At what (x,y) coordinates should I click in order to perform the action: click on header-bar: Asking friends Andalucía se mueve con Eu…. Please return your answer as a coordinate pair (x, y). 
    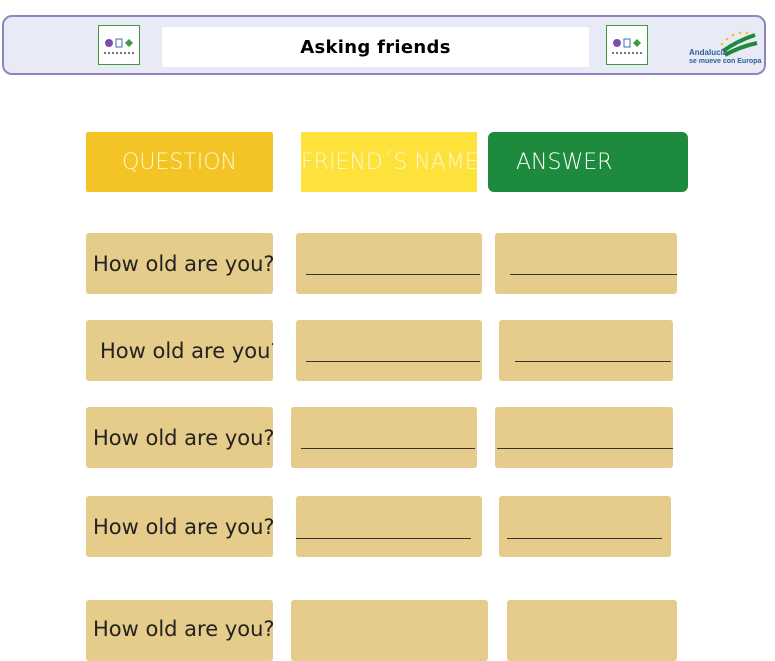
    Looking at the image, I should click on (384, 45).